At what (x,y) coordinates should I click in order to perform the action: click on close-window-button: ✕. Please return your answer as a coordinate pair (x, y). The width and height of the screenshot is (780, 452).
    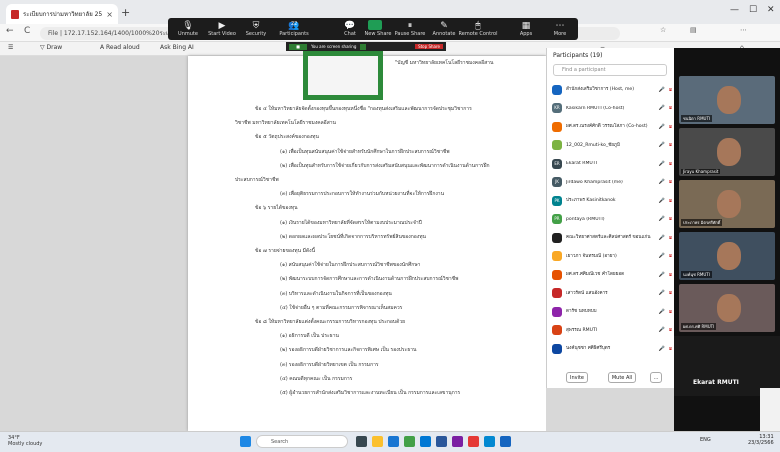
    Looking at the image, I should click on (771, 10).